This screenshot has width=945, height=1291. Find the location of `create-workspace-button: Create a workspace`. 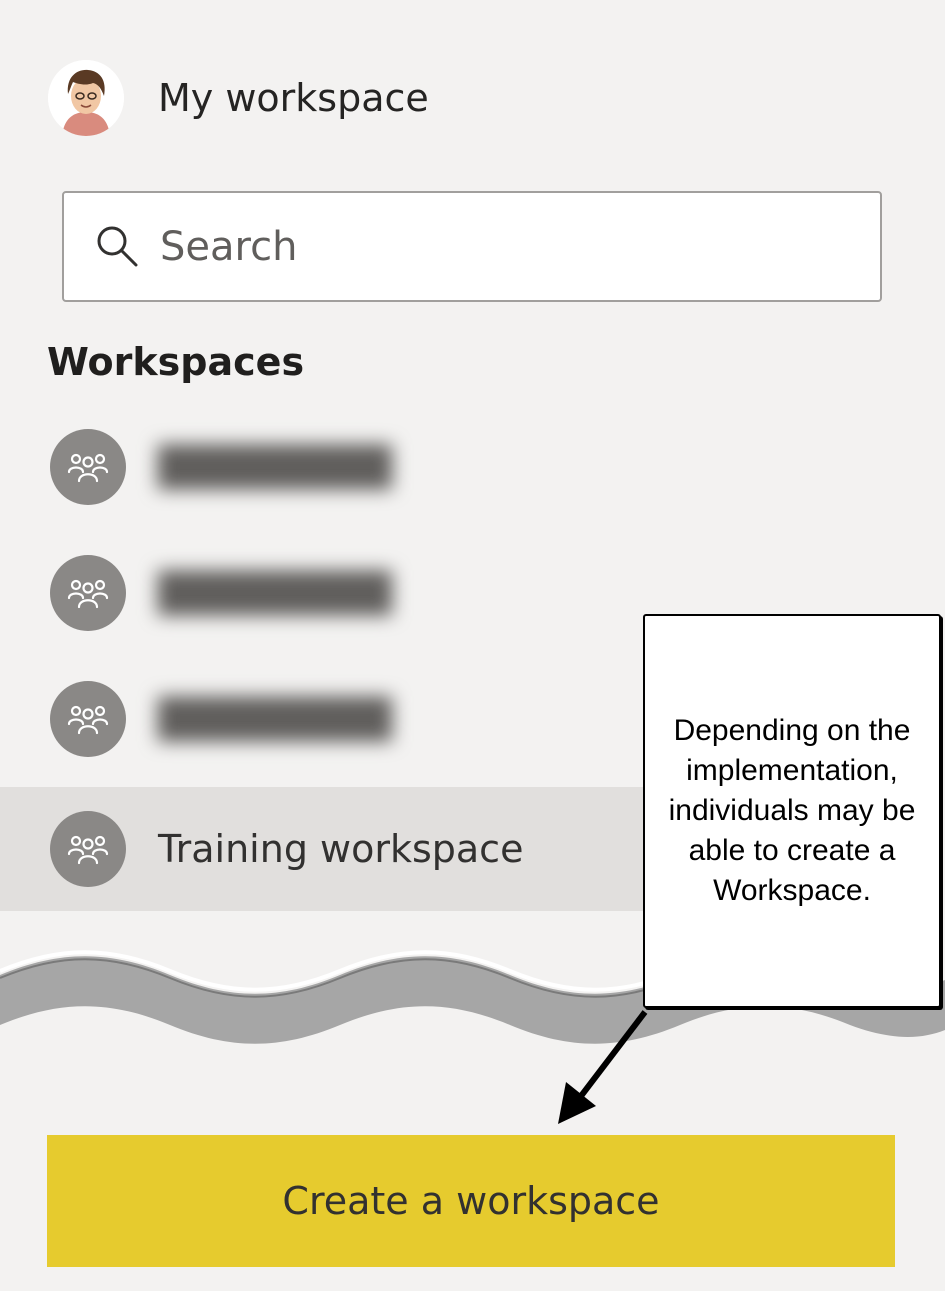

create-workspace-button: Create a workspace is located at coordinates (471, 1201).